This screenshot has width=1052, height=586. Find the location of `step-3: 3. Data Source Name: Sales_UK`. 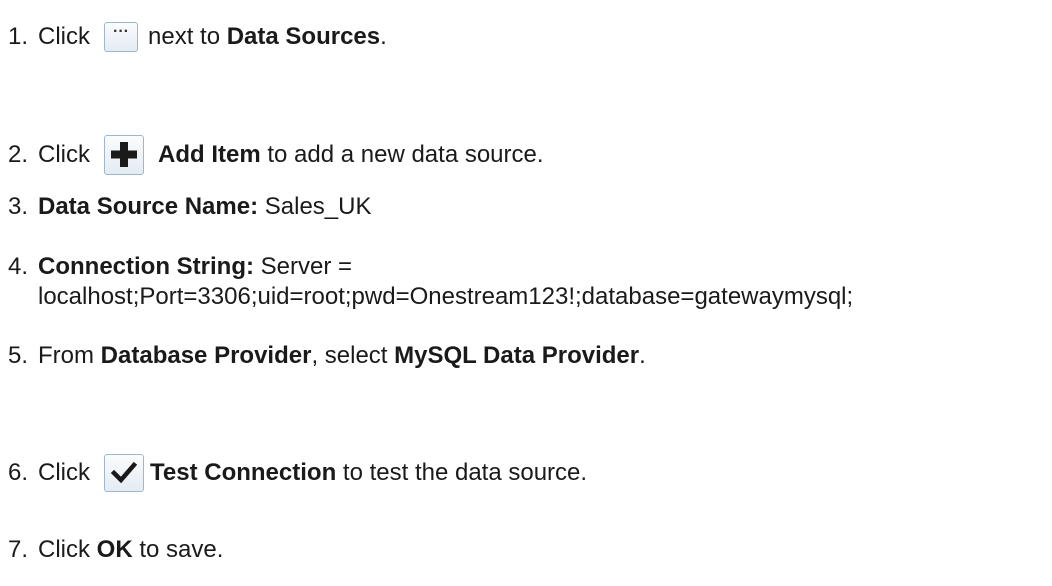

step-3: 3. Data Source Name: Sales_UK is located at coordinates (189, 207).